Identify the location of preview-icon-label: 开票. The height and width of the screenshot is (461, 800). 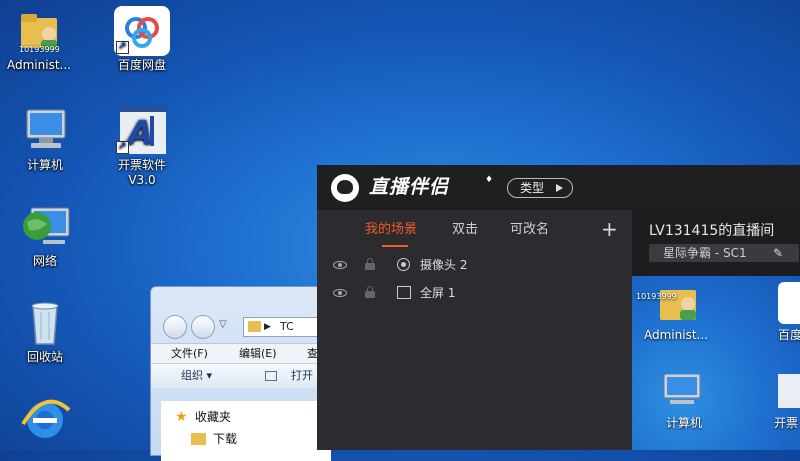
(786, 423).